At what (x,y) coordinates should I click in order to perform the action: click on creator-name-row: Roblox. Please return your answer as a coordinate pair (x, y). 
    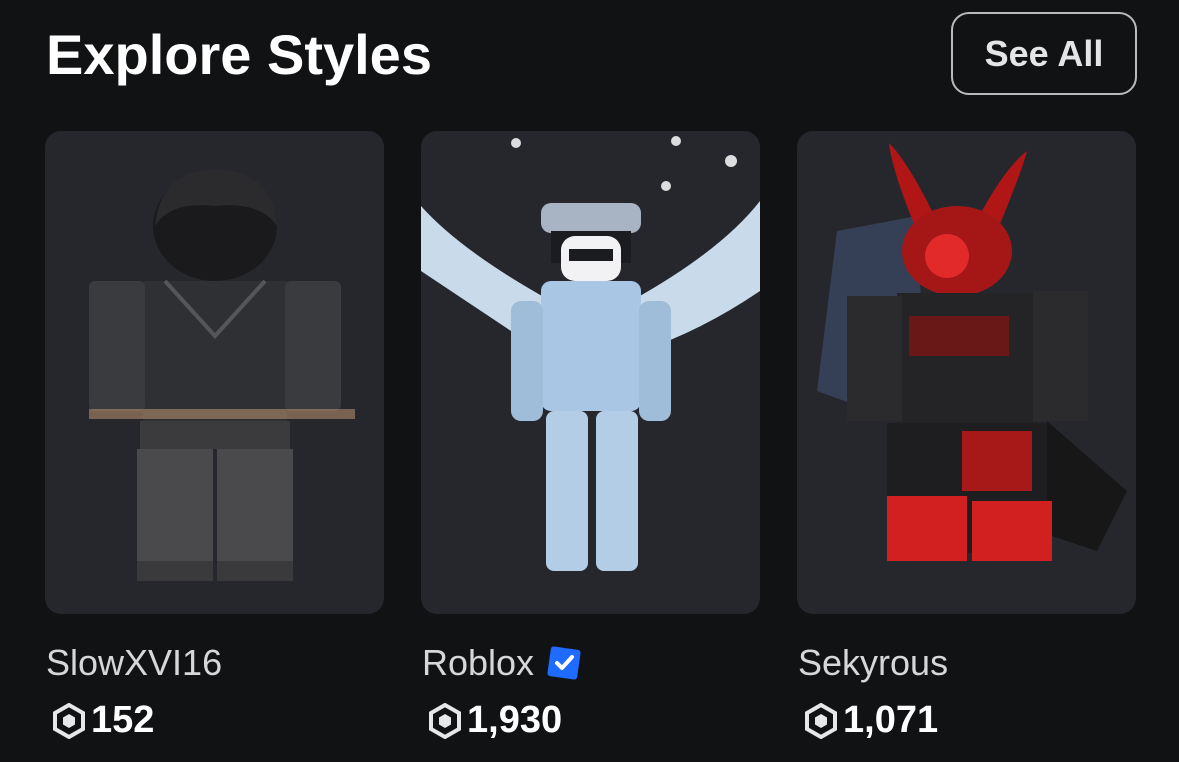
    Looking at the image, I should click on (502, 663).